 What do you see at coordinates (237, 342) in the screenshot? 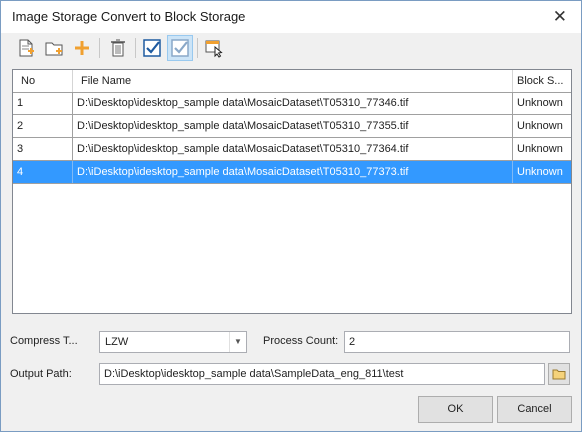
I see `chevron-down-icon: ▼` at bounding box center [237, 342].